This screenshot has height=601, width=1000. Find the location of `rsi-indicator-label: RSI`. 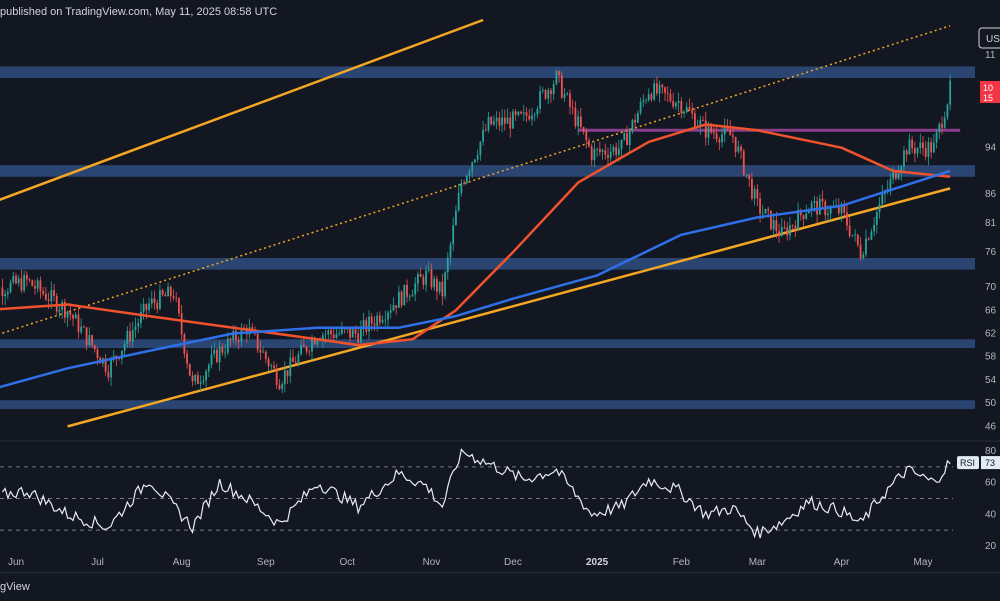

rsi-indicator-label: RSI is located at coordinates (967, 463).